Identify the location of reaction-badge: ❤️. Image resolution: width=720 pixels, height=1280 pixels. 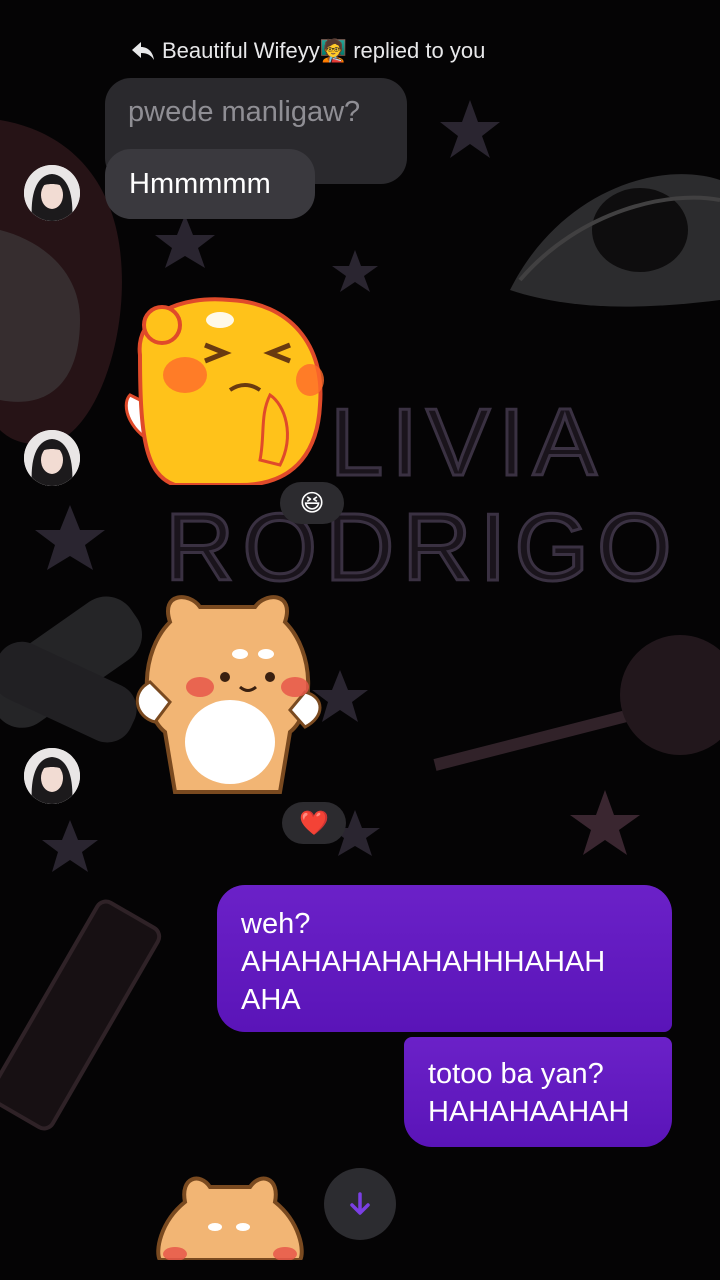
(314, 823).